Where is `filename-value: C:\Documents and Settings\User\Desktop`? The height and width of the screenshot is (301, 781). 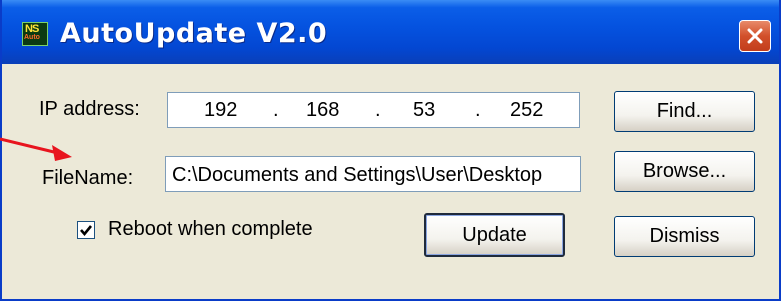
filename-value: C:\Documents and Settings\User\Desktop is located at coordinates (357, 175).